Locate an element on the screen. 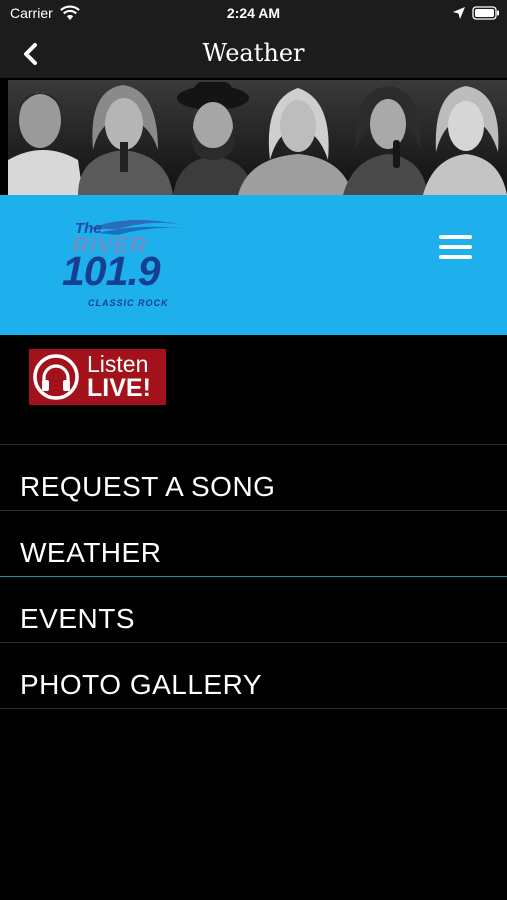  live-text: LIVE! is located at coordinates (119, 388).